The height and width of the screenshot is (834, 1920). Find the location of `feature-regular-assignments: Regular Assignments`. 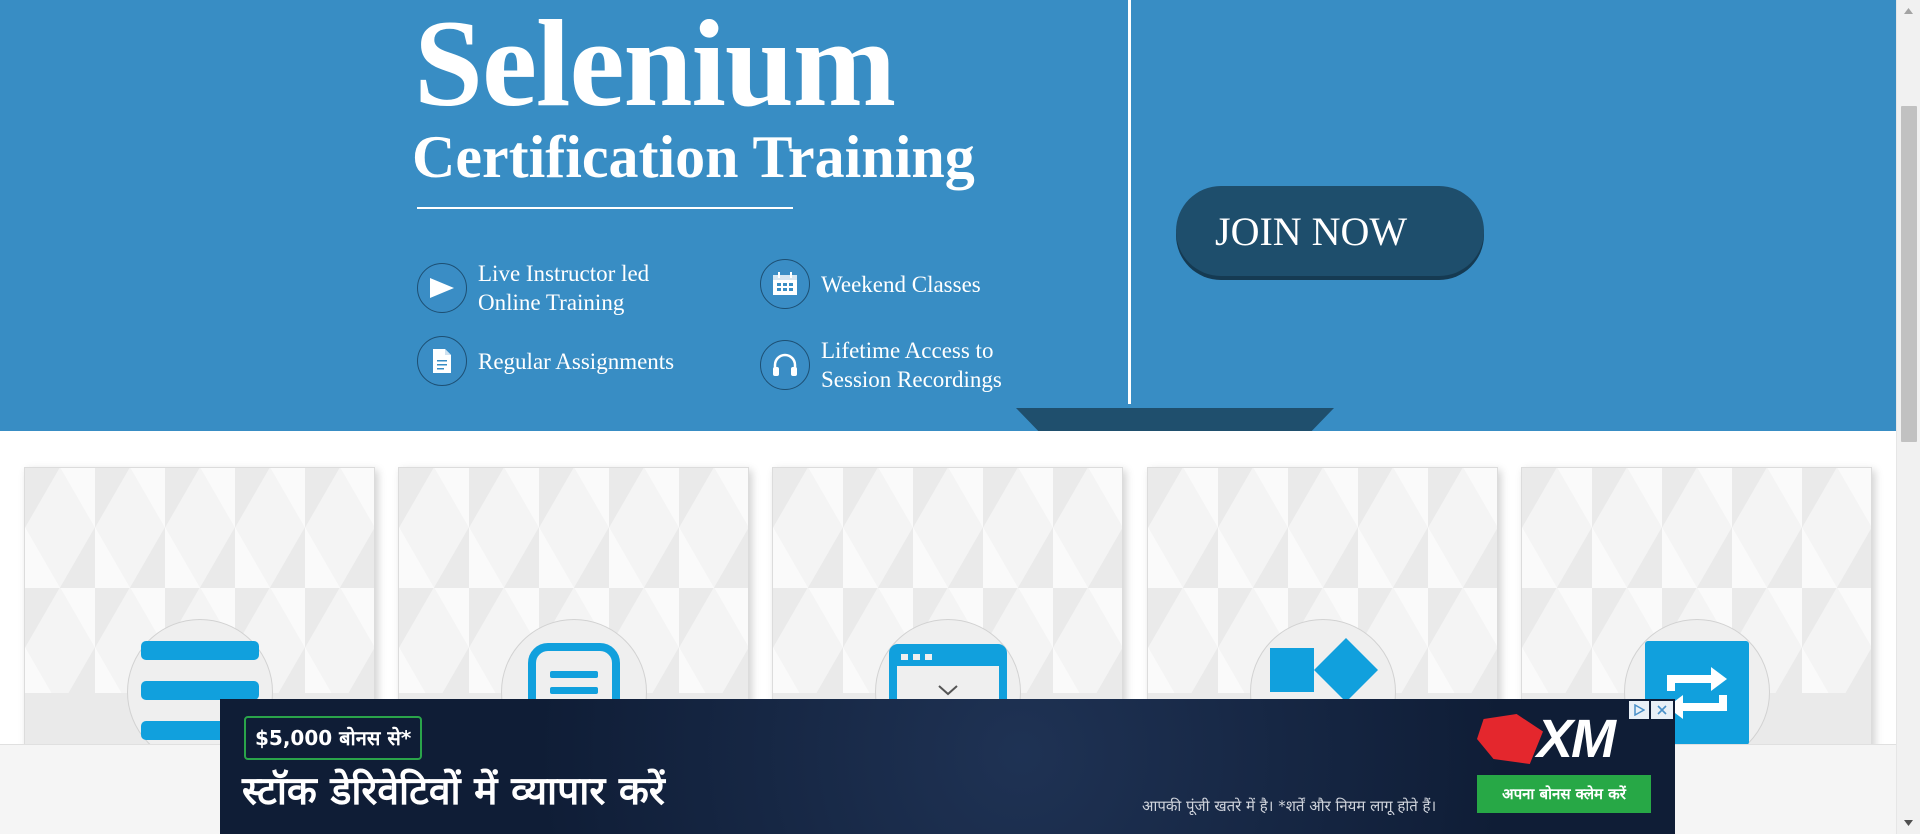

feature-regular-assignments: Regular Assignments is located at coordinates (557, 361).